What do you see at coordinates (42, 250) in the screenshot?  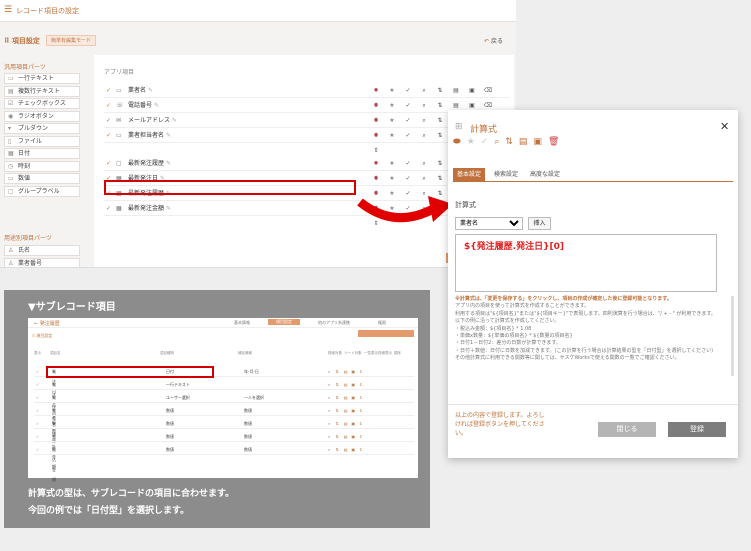 I see `sidebar-item: ♙ 氏名` at bounding box center [42, 250].